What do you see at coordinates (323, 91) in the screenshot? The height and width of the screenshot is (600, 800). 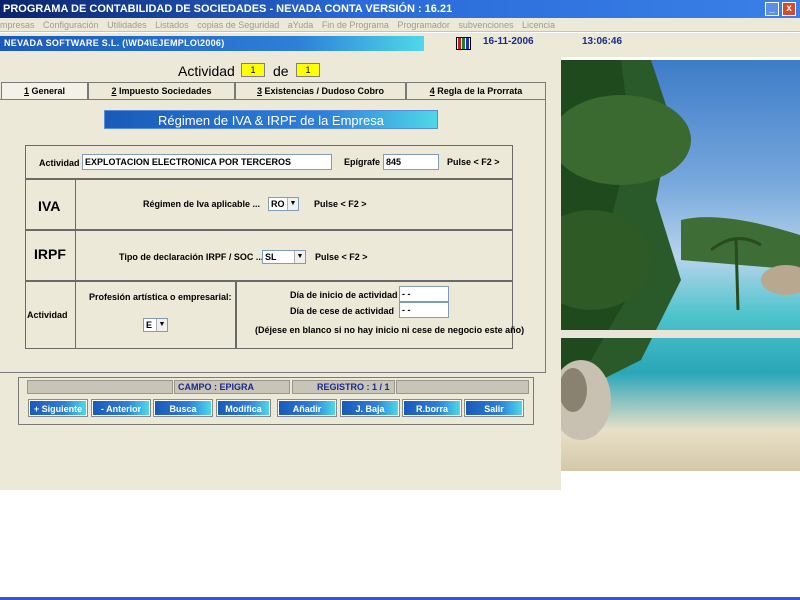 I see `tab-existencias-label: Existencias / Dudoso Cobro` at bounding box center [323, 91].